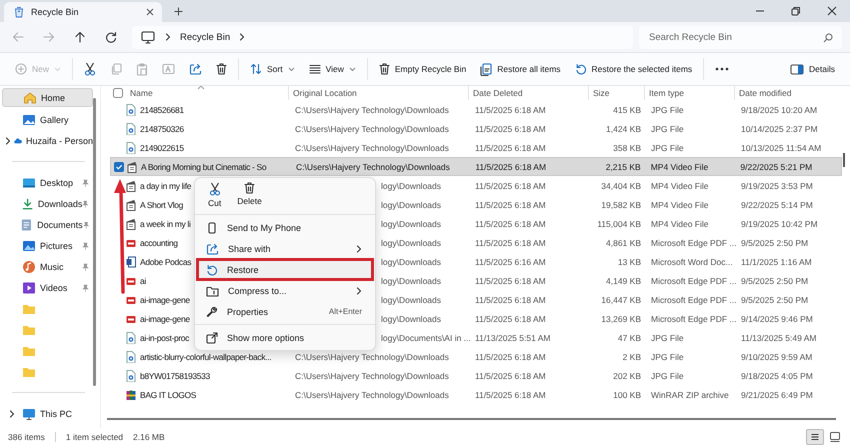  Describe the element at coordinates (786, 93) in the screenshot. I see `column-header: Date modified` at that location.